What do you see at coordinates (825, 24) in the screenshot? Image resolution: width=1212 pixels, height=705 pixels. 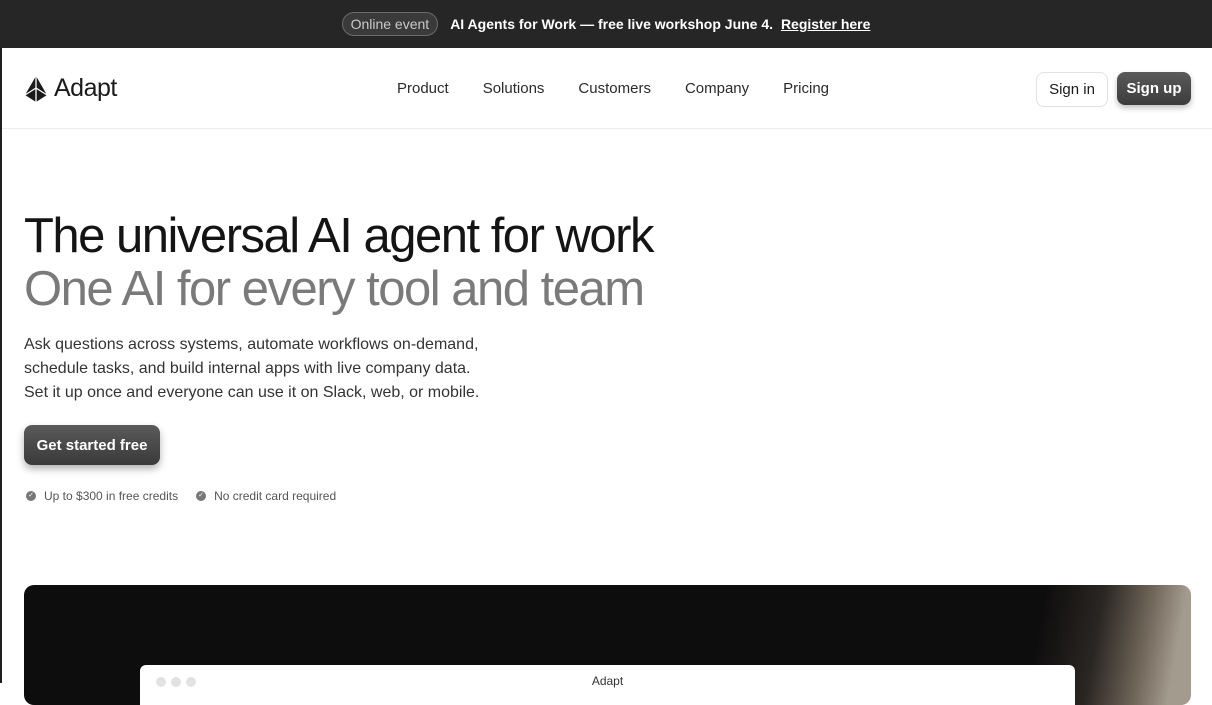 I see `register-link: Register here` at bounding box center [825, 24].